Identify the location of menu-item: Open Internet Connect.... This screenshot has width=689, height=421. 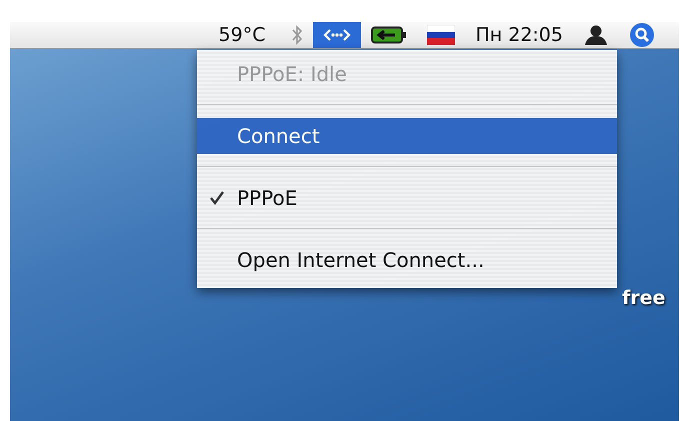
(407, 260).